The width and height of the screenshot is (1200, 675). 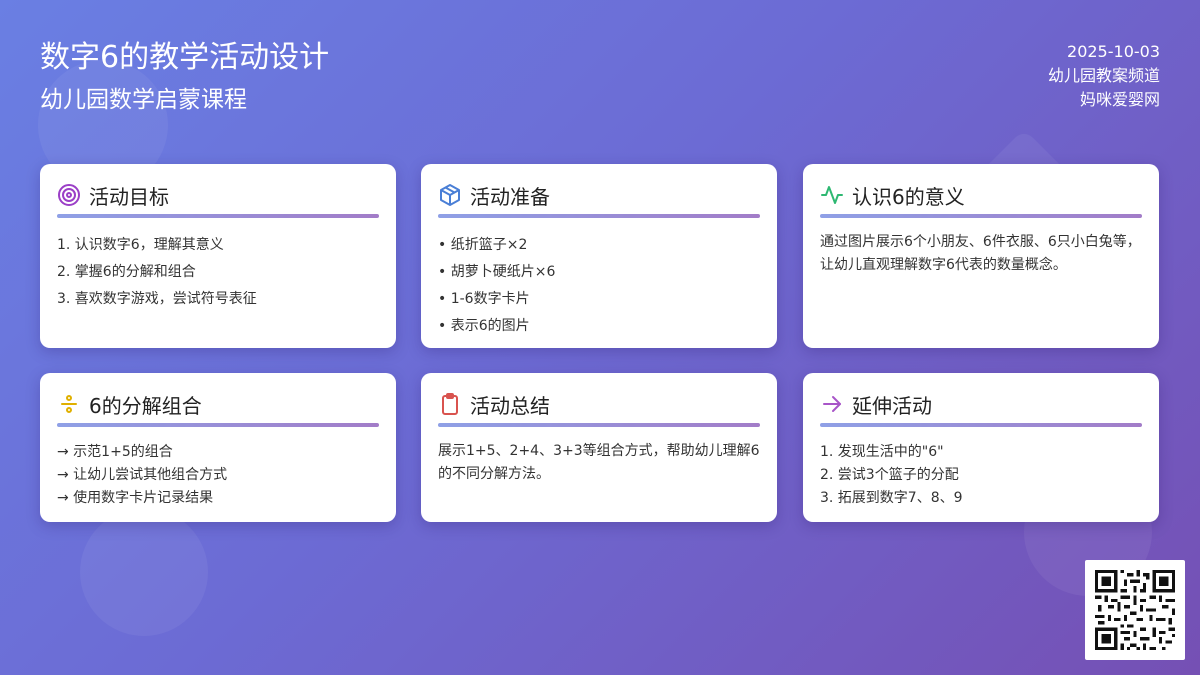 I want to click on list-item: 3. 喜欢数字游戏，尝试符号表征, so click(x=157, y=299).